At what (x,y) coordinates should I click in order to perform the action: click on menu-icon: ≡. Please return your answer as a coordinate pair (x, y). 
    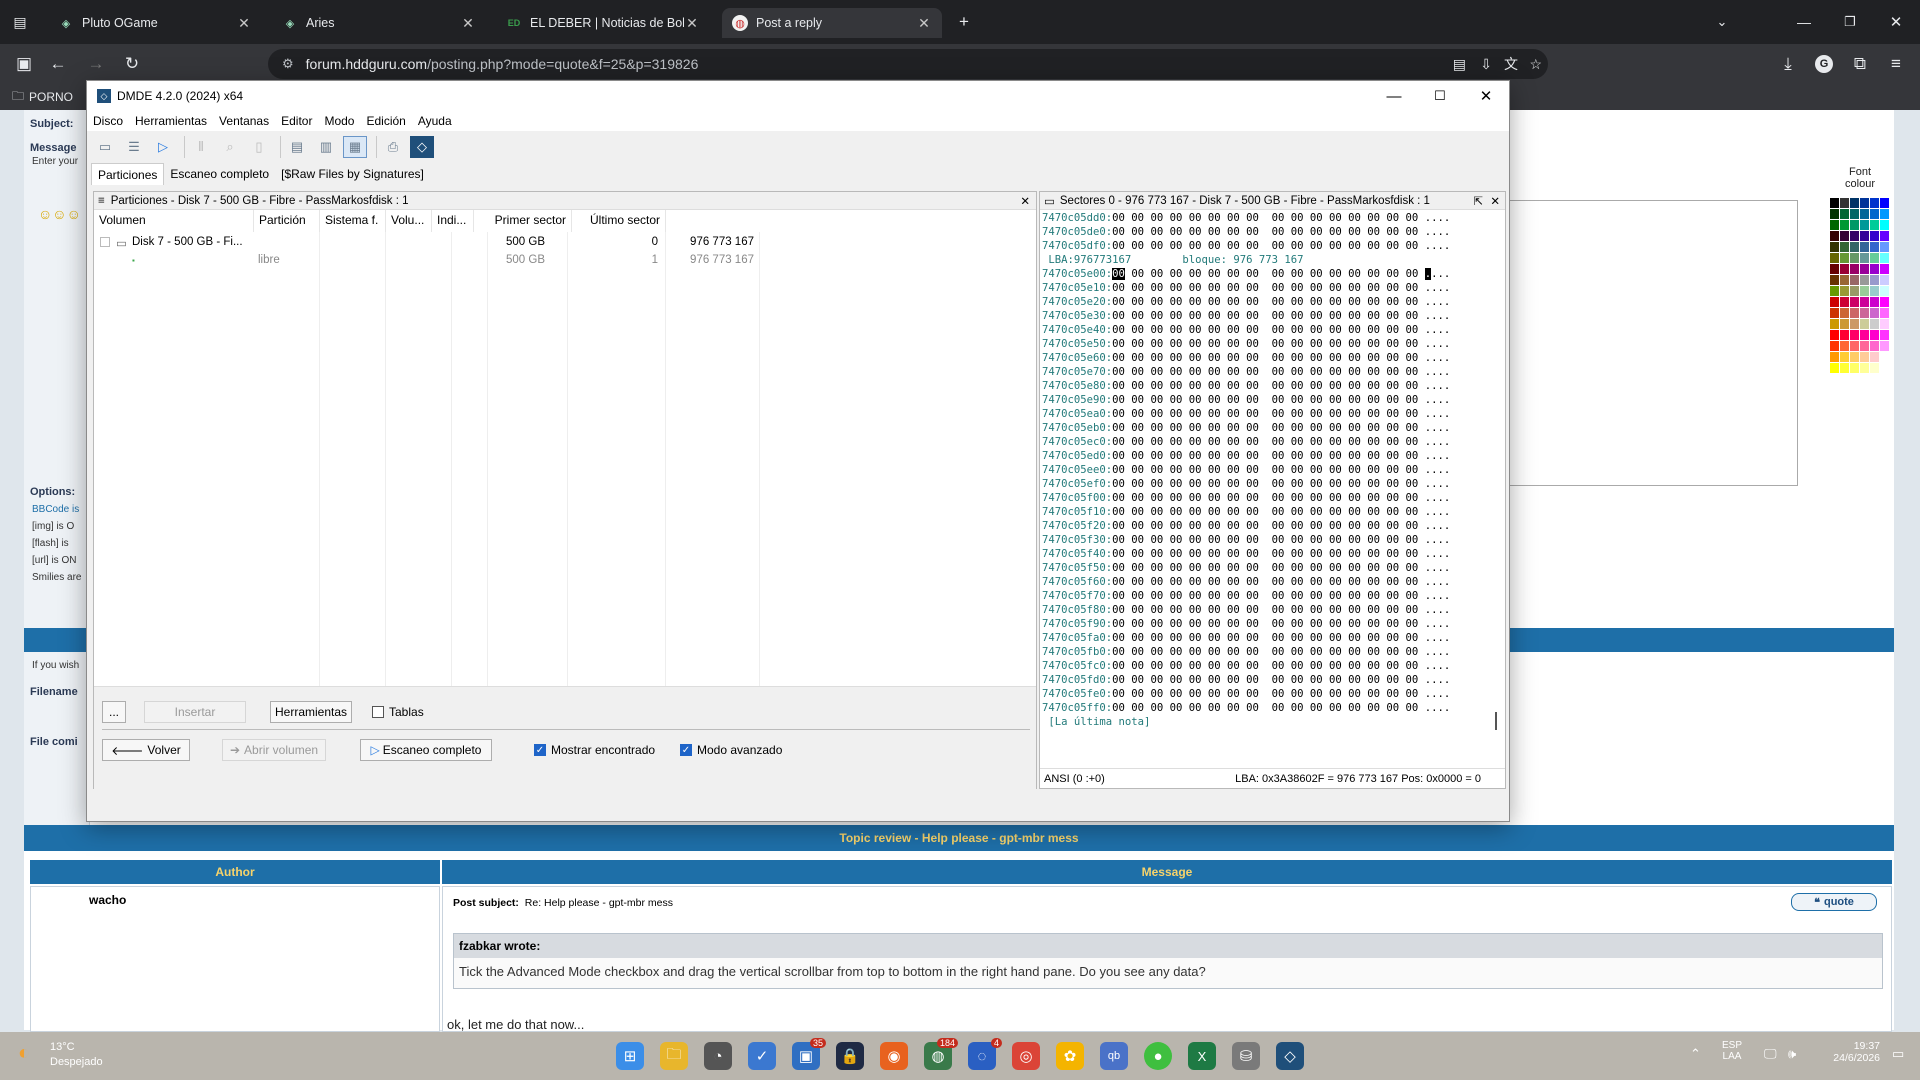
    Looking at the image, I should click on (1896, 64).